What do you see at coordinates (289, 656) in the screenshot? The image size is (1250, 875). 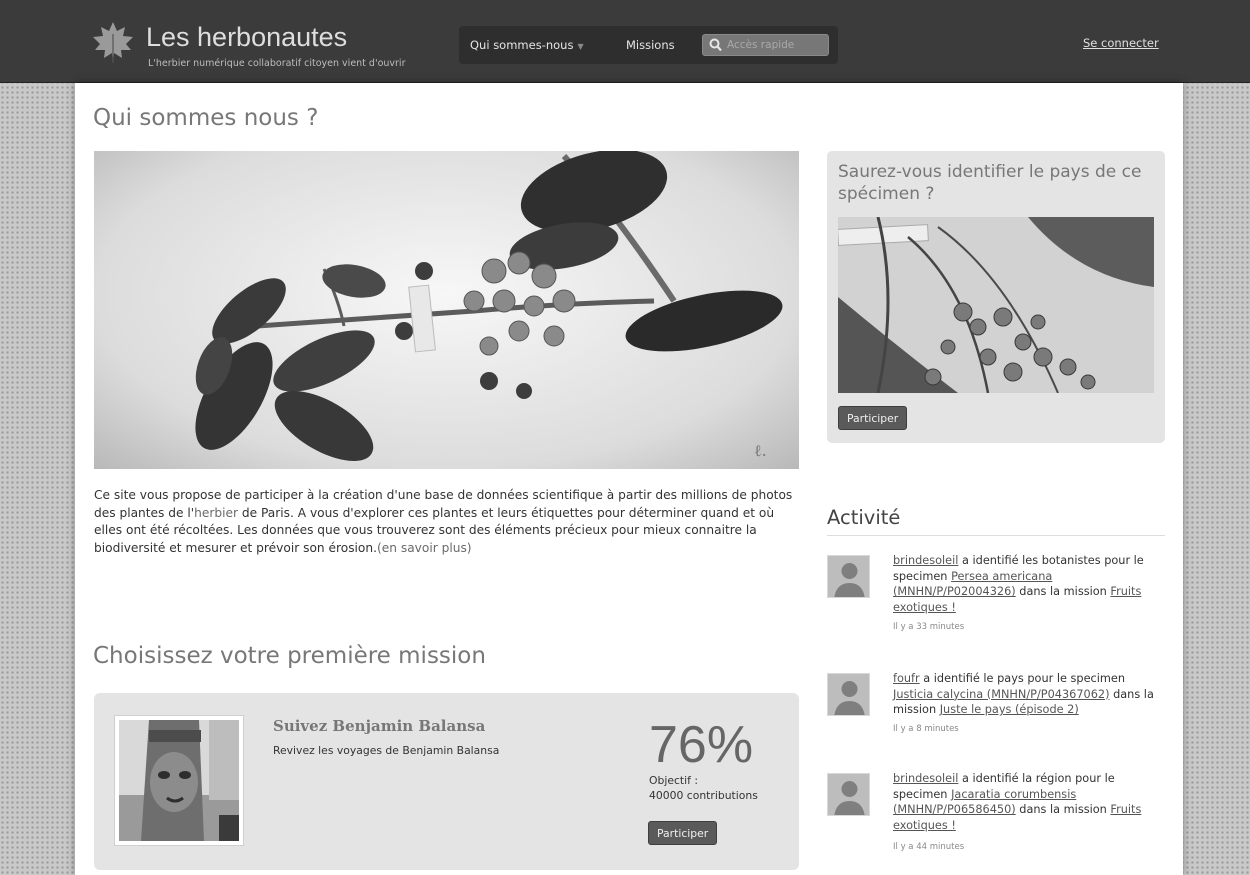 I see `missions-title: Choisissez votre première mission` at bounding box center [289, 656].